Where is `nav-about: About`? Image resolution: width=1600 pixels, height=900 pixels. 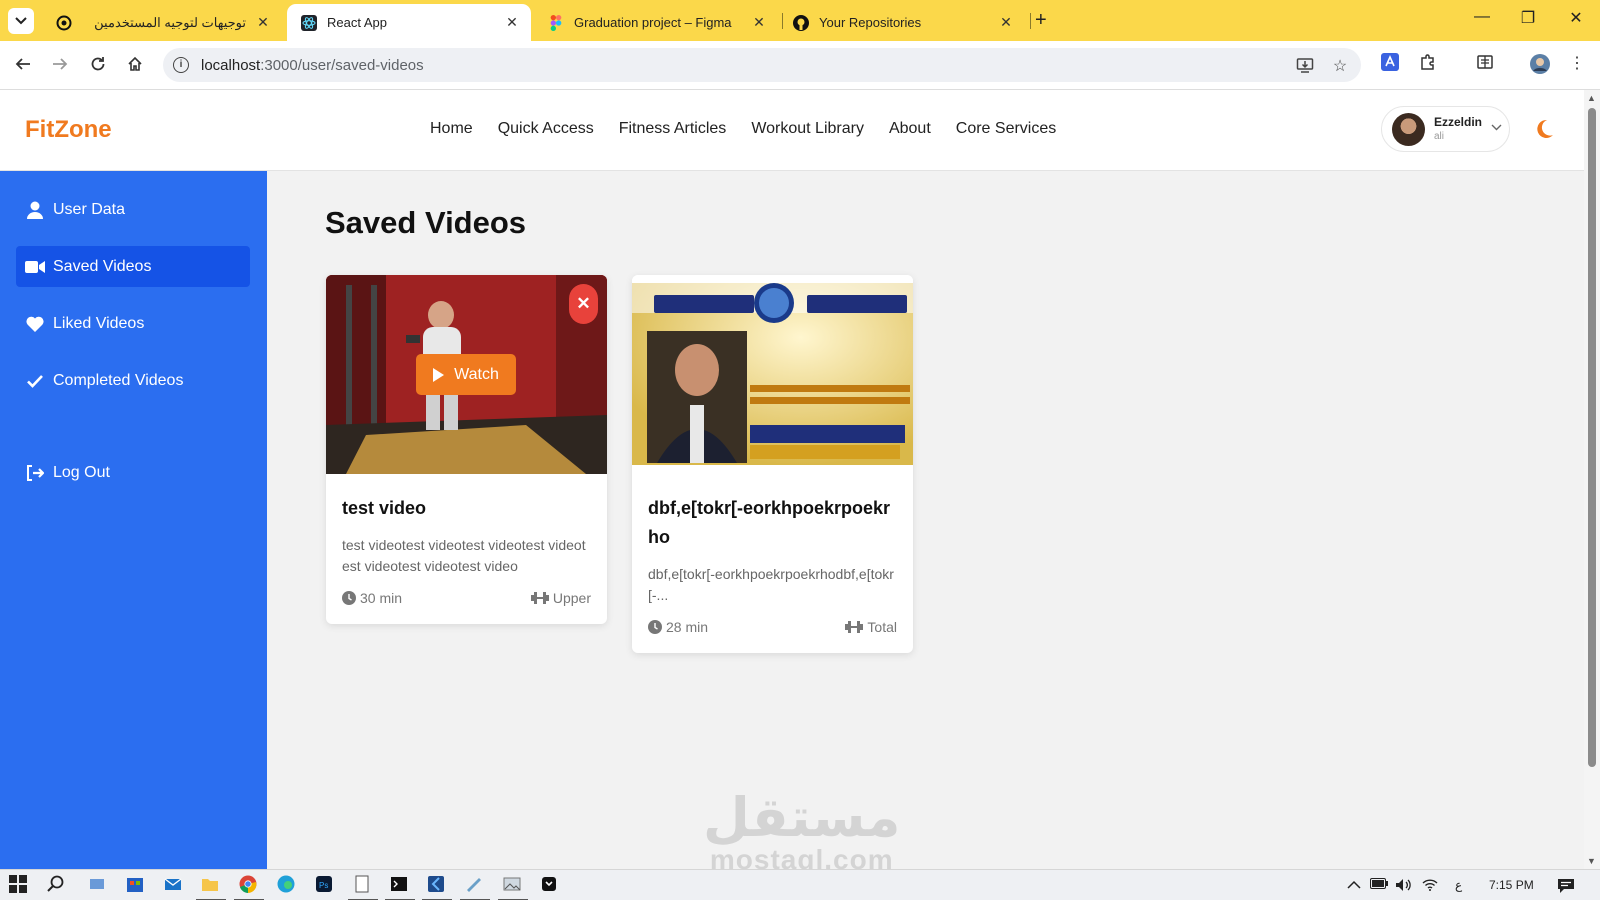
nav-about: About is located at coordinates (910, 129).